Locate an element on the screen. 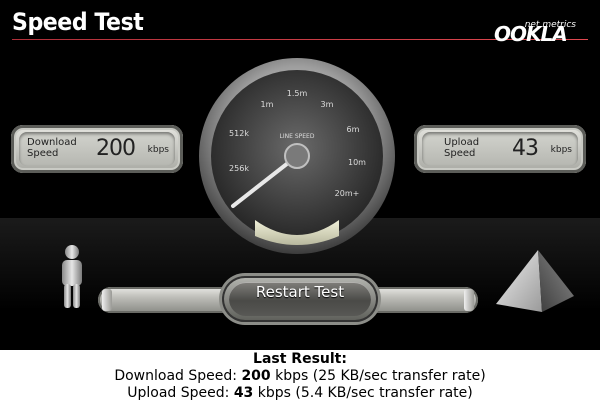 This screenshot has width=600, height=414. gauge-tick-label: 1m is located at coordinates (267, 104).